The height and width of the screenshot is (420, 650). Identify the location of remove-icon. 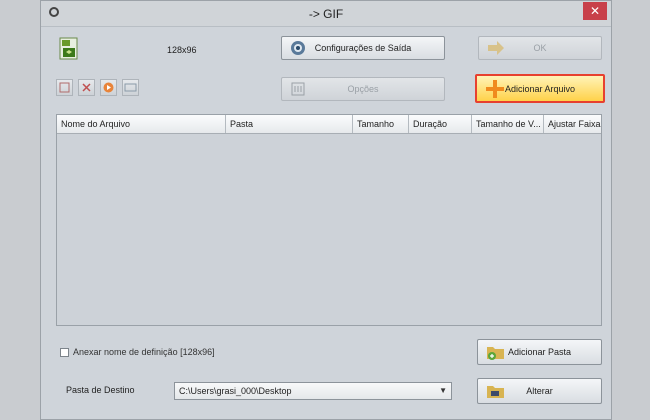
(64, 87).